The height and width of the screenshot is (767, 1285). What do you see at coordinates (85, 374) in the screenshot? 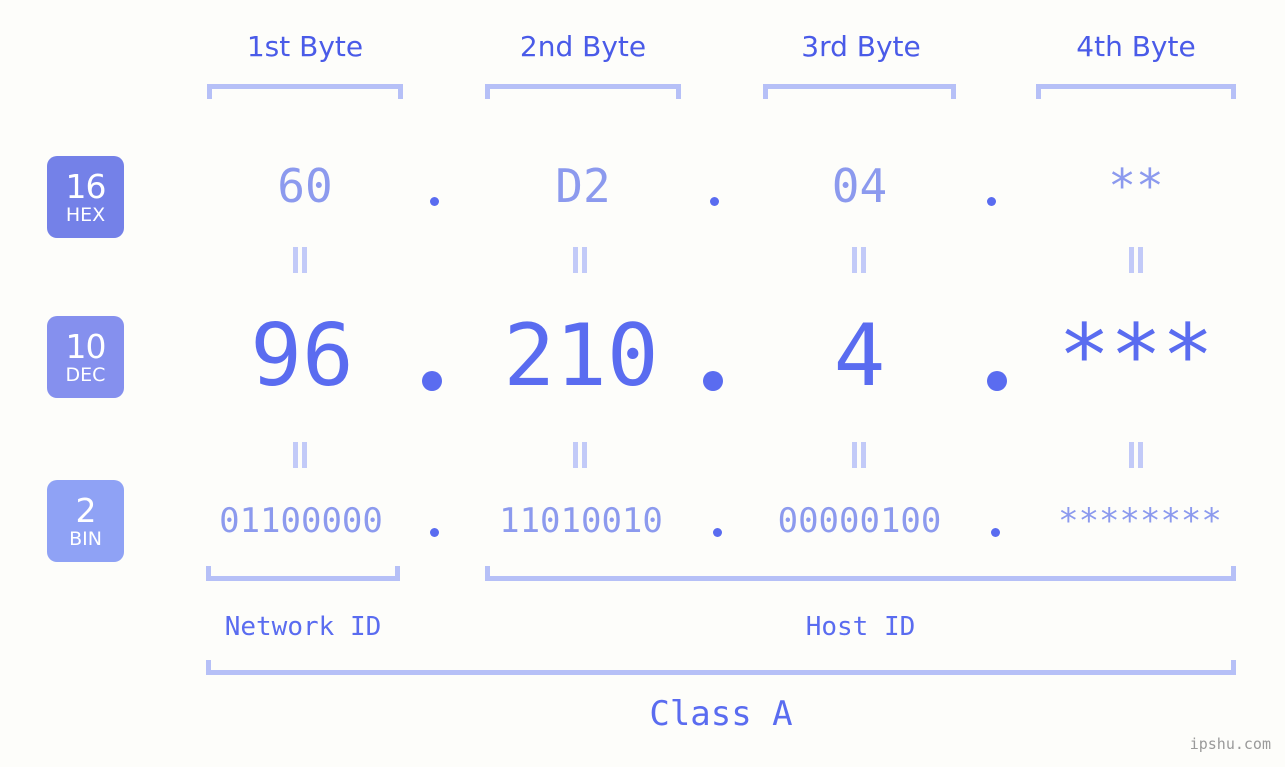
I see `base-badge-dec-label: DEC` at bounding box center [85, 374].